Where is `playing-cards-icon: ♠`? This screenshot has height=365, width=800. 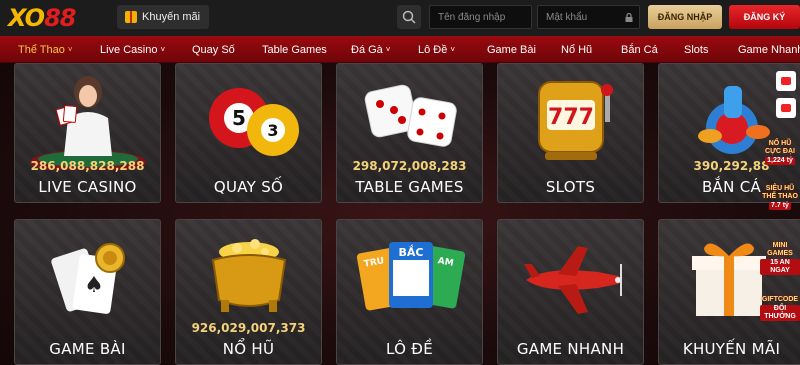 playing-cards-icon: ♠ is located at coordinates (87, 278).